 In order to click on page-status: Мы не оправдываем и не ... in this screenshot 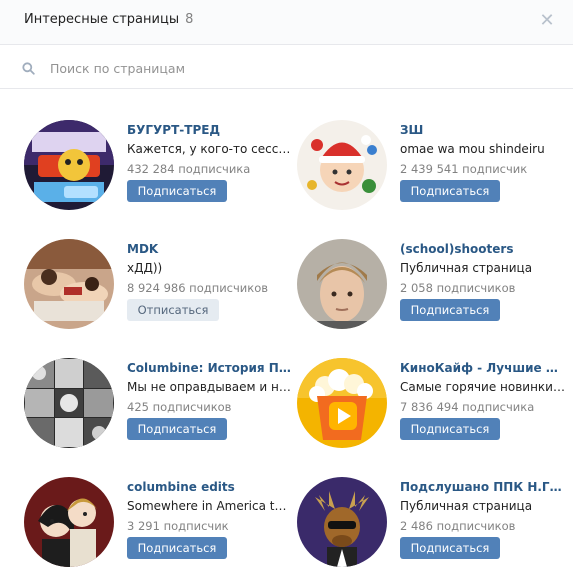, I will do `click(209, 387)`.